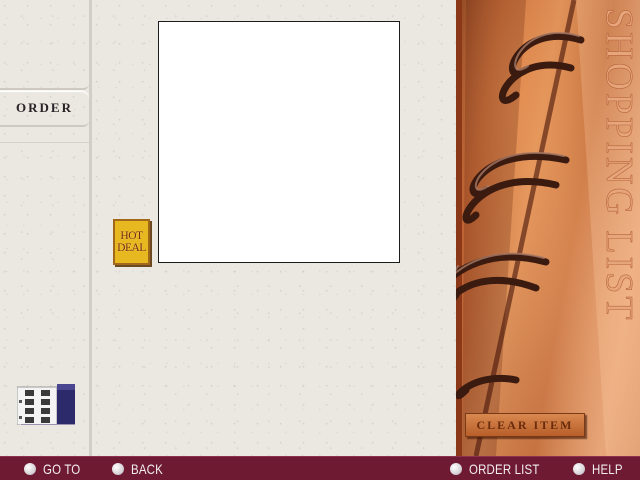 This screenshot has height=480, width=640. I want to click on tab-order-label: ORDER, so click(44, 107).